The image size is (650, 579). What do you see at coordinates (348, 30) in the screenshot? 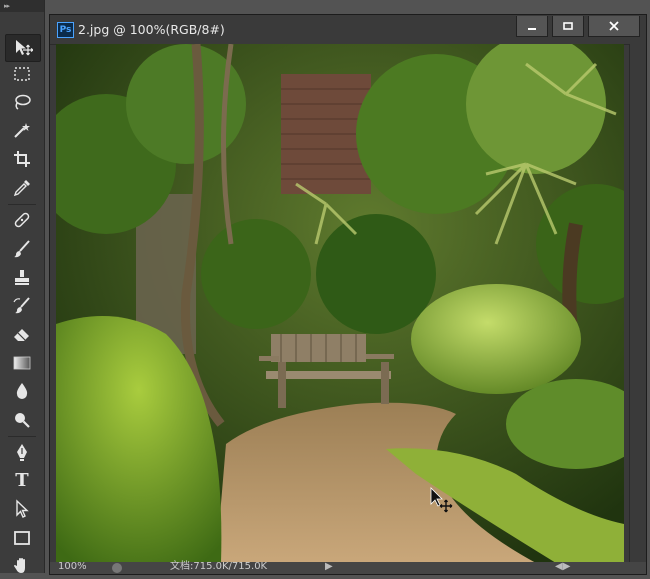
I see `document-tab: Ps 2.jpg @ 100%(RGB/8#)` at bounding box center [348, 30].